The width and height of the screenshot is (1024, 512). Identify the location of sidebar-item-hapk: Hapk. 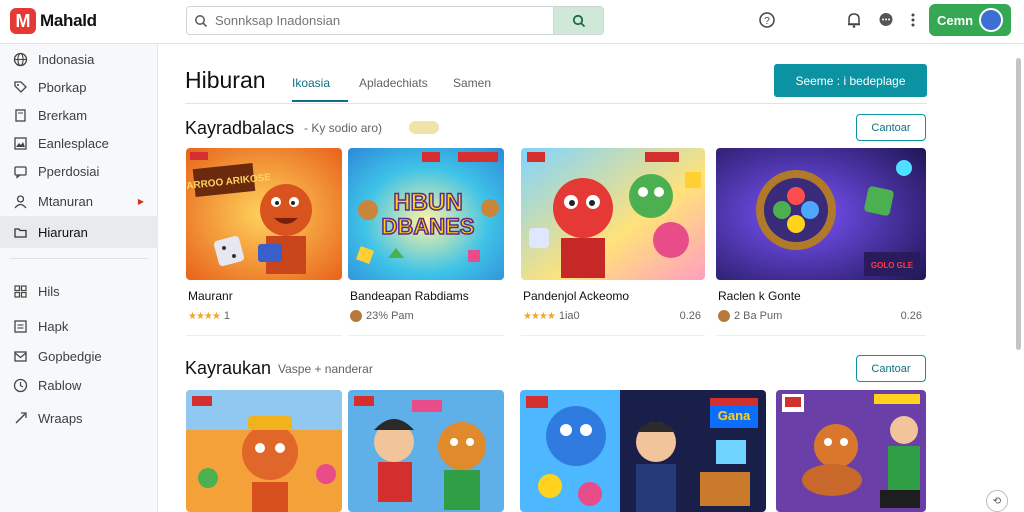
(79, 326).